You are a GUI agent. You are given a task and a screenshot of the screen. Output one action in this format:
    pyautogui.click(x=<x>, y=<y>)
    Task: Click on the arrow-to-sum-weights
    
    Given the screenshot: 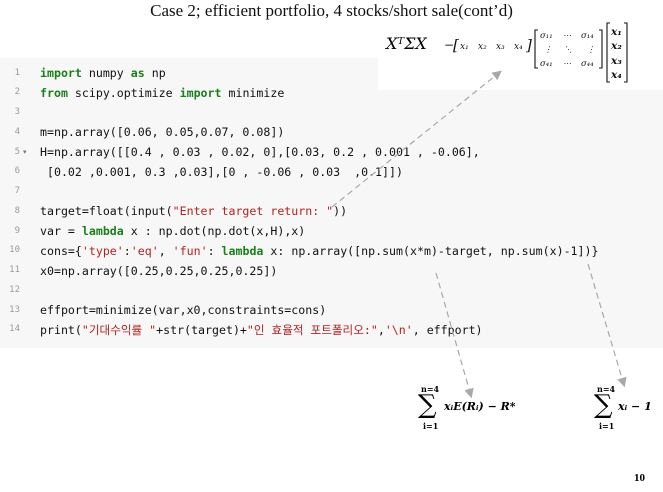 What is the action you would take?
    pyautogui.click(x=607, y=325)
    